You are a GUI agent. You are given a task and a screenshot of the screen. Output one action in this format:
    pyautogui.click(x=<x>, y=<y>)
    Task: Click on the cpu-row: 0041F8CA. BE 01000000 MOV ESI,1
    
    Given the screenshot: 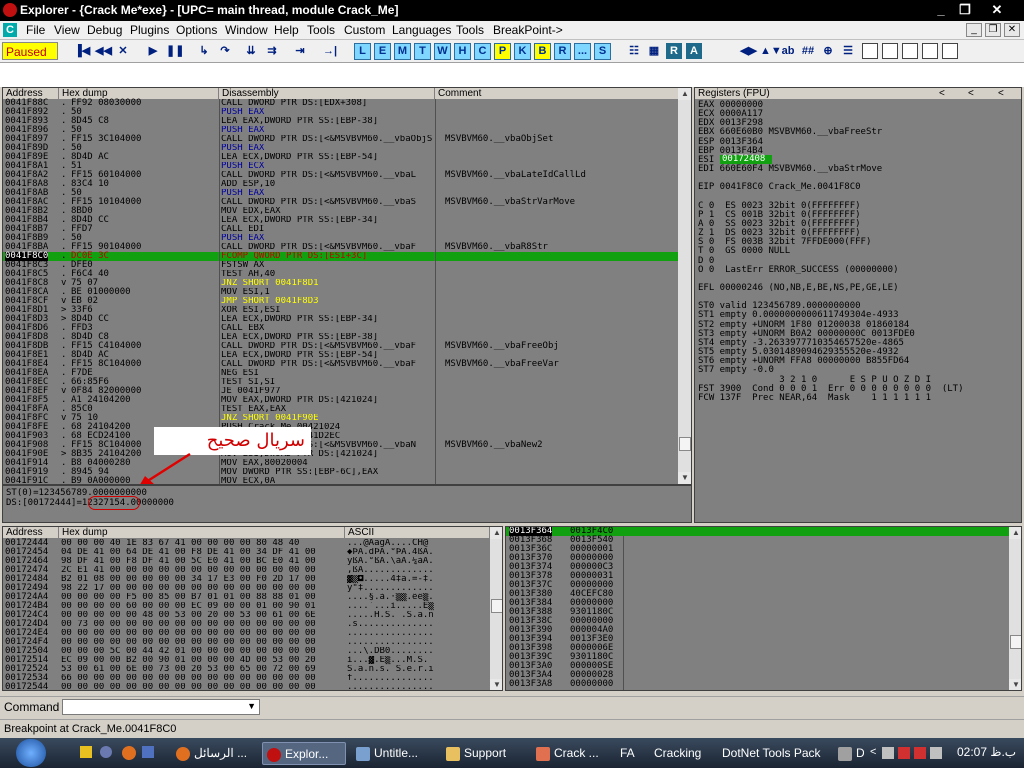 What is the action you would take?
    pyautogui.click(x=341, y=292)
    